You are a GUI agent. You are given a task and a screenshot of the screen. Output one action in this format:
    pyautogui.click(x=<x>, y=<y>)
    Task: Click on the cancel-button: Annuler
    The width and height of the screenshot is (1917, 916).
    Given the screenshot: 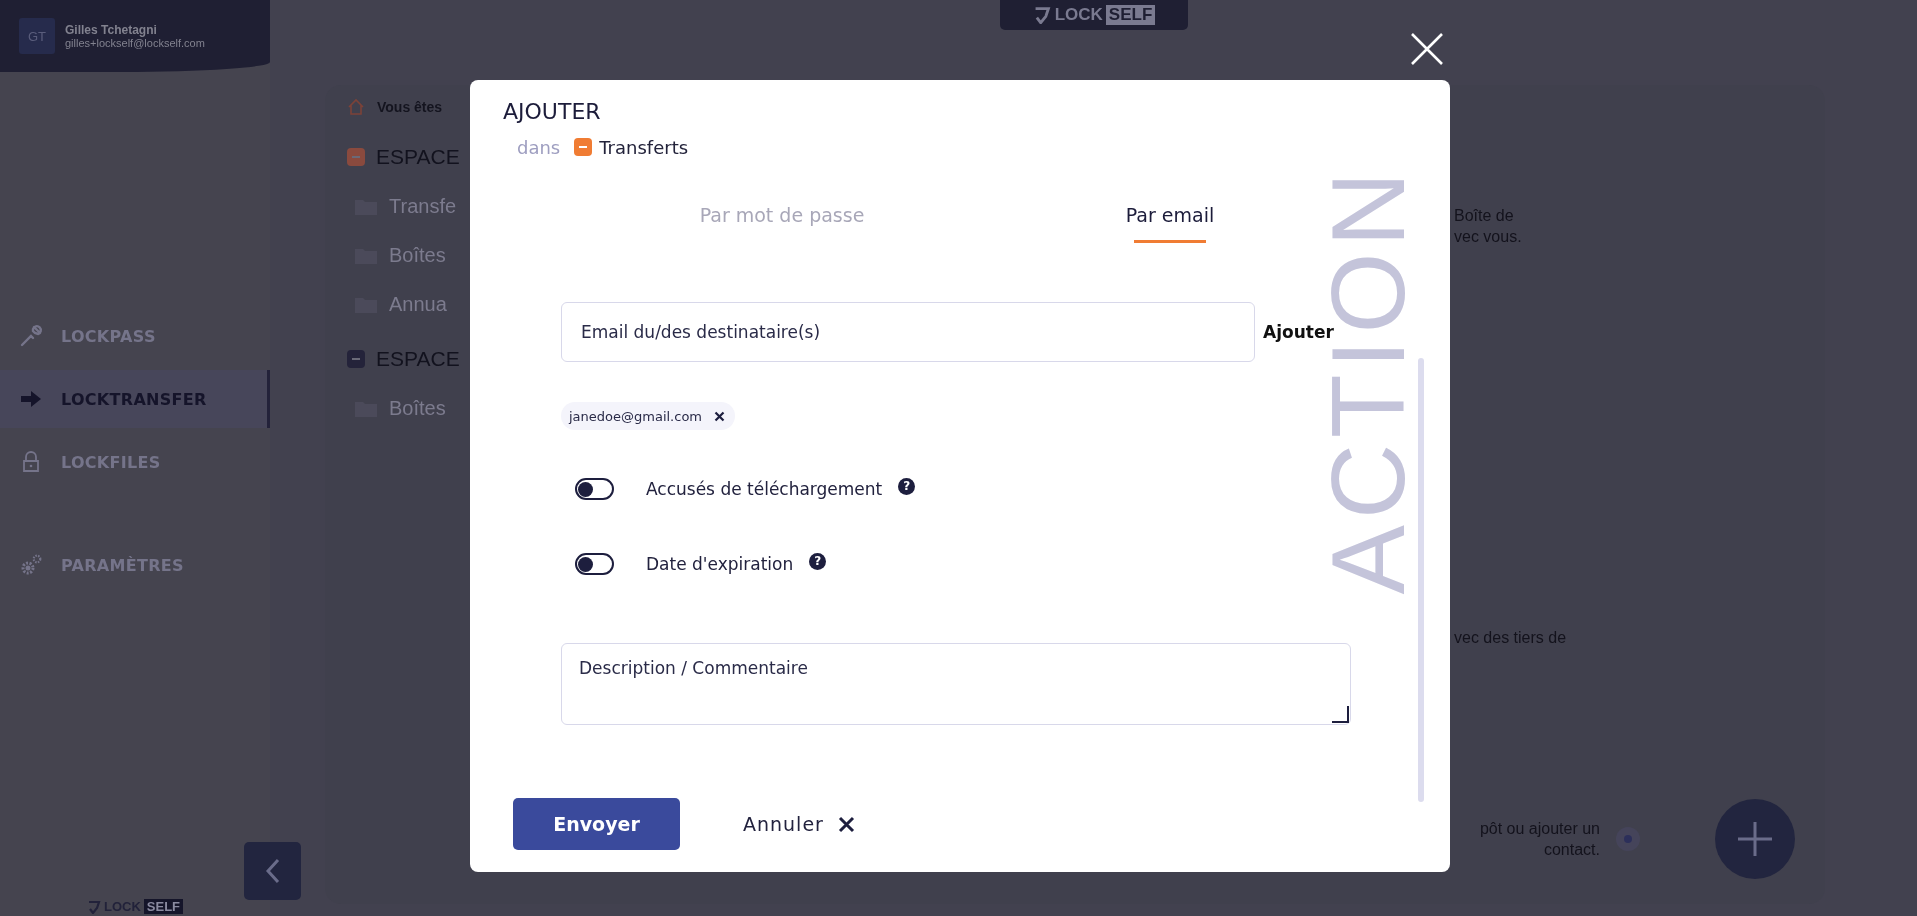 What is the action you would take?
    pyautogui.click(x=799, y=824)
    